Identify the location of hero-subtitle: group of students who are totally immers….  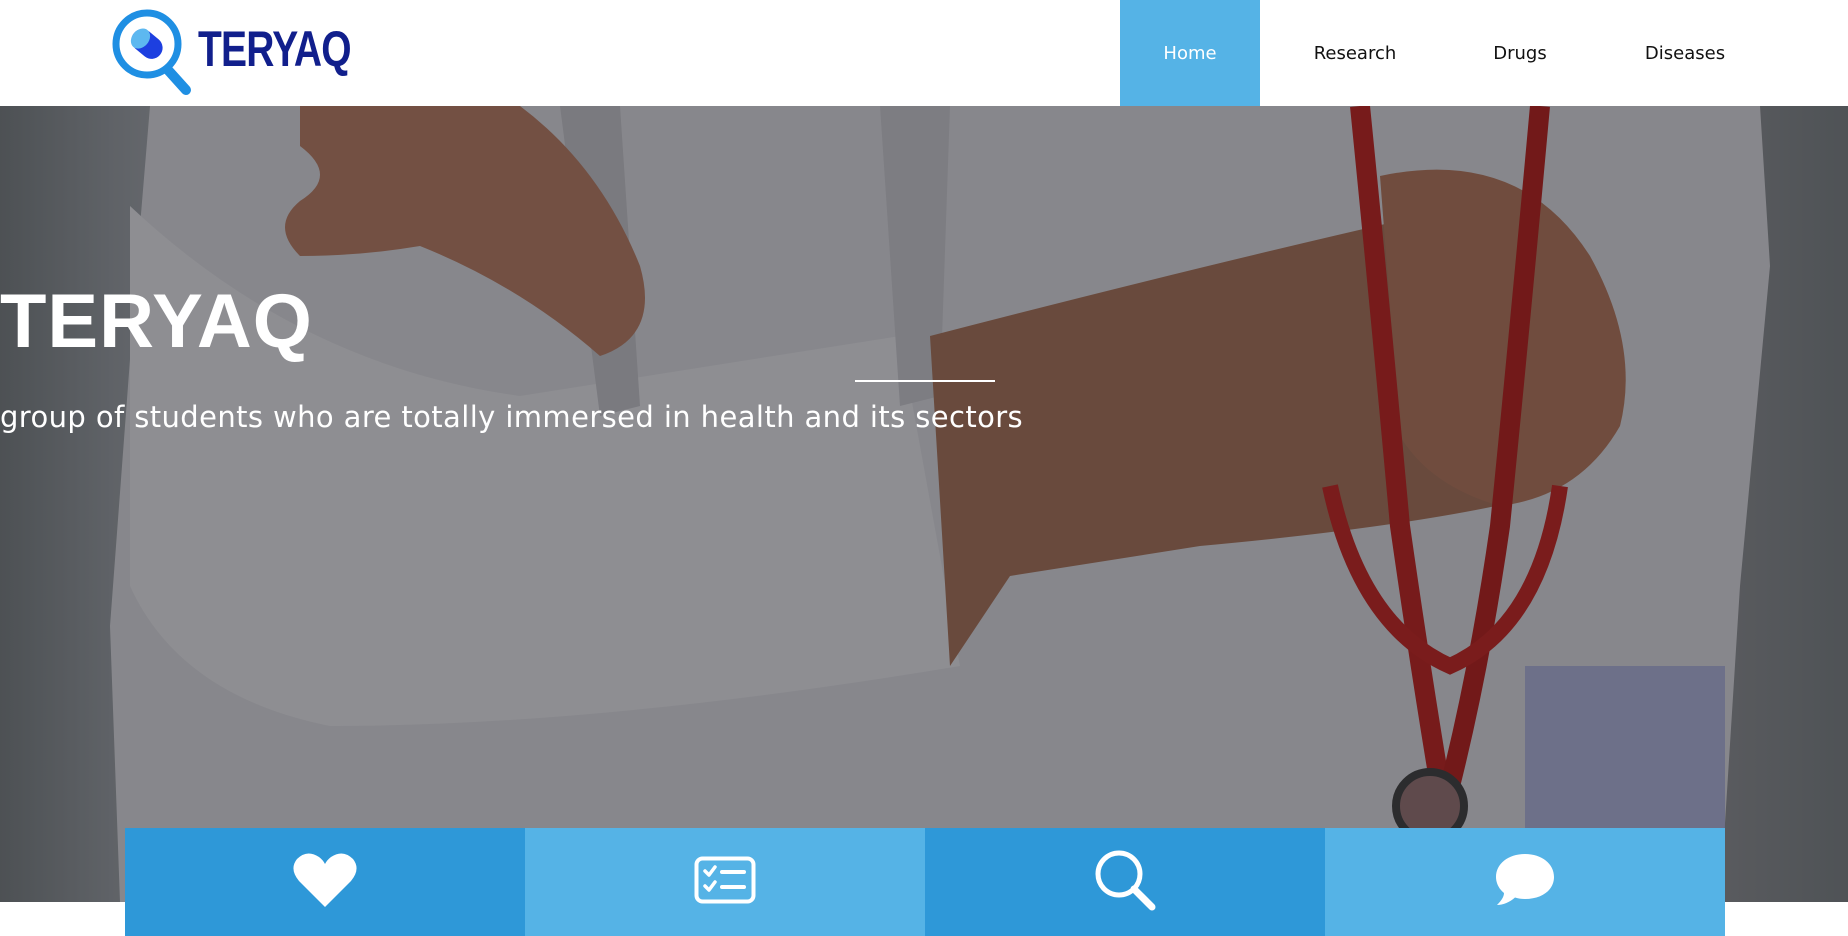
(512, 417).